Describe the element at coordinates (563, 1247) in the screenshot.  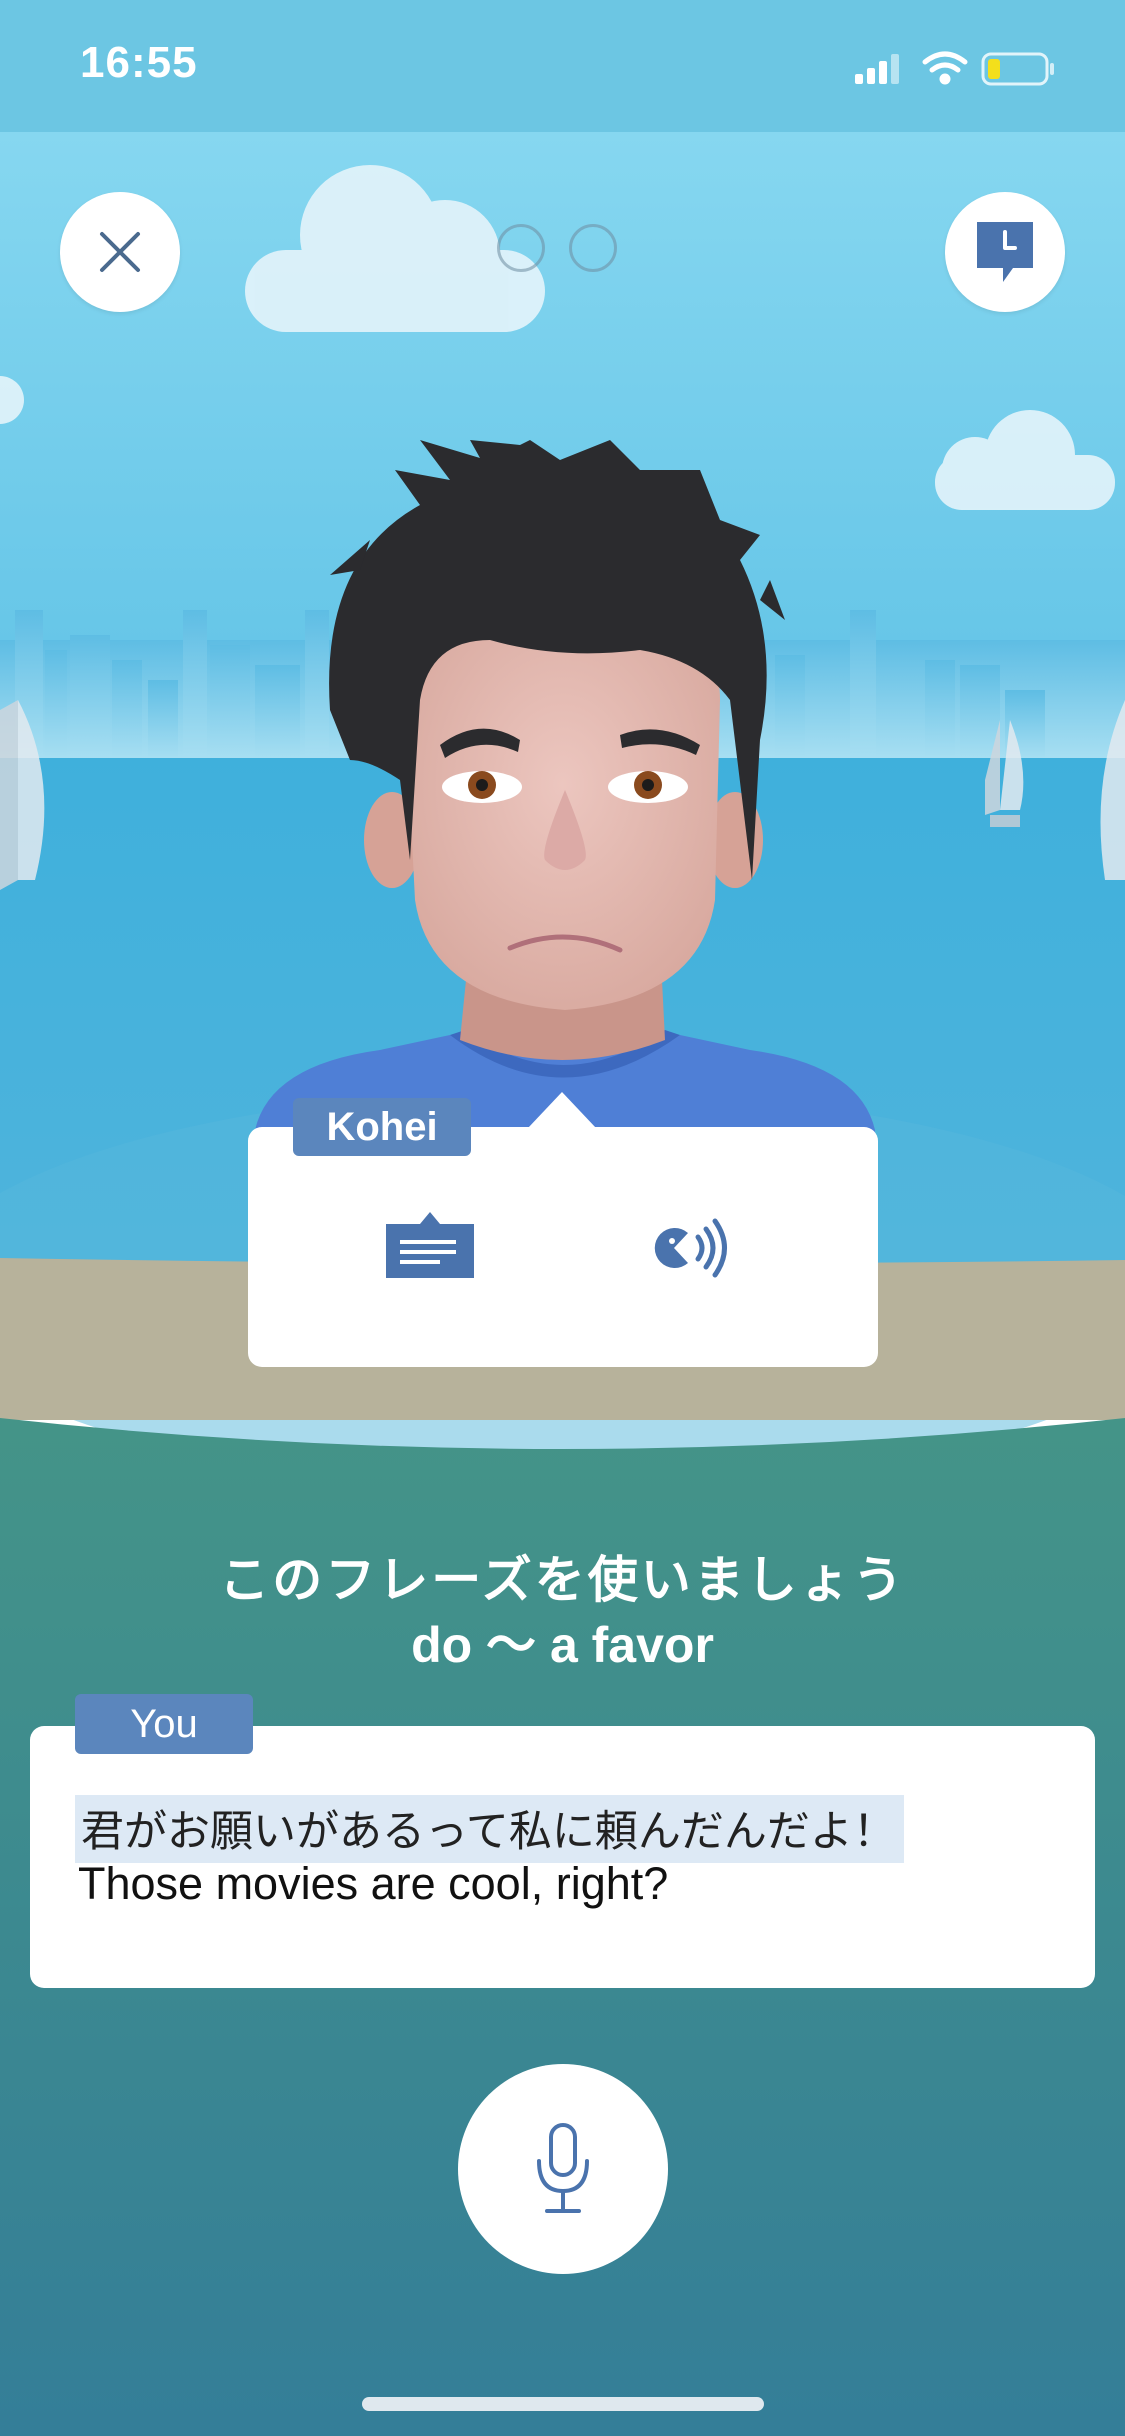
I see `speaker-card` at that location.